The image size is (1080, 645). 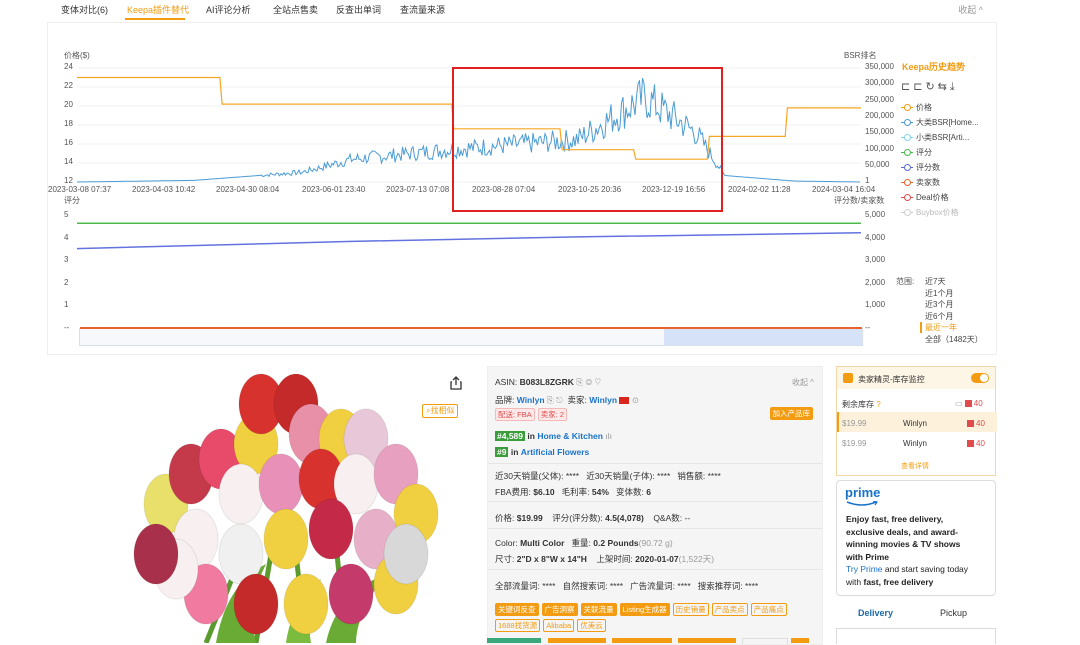 I want to click on delivery-content, so click(x=916, y=636).